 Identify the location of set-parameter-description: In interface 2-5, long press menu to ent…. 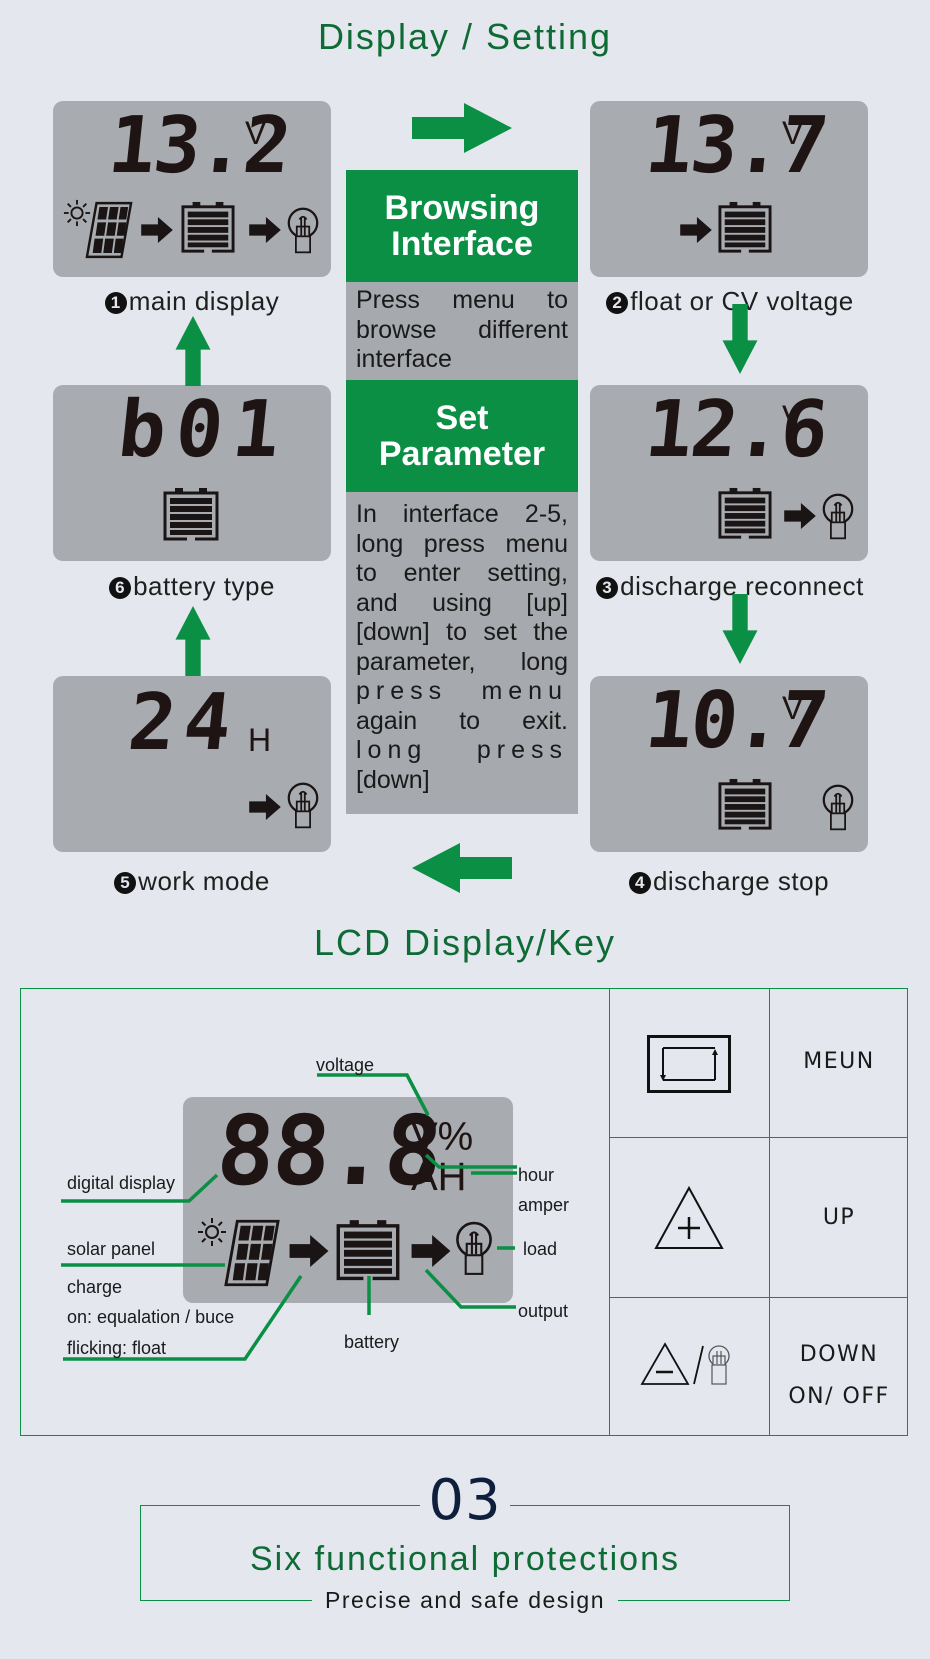
(462, 653).